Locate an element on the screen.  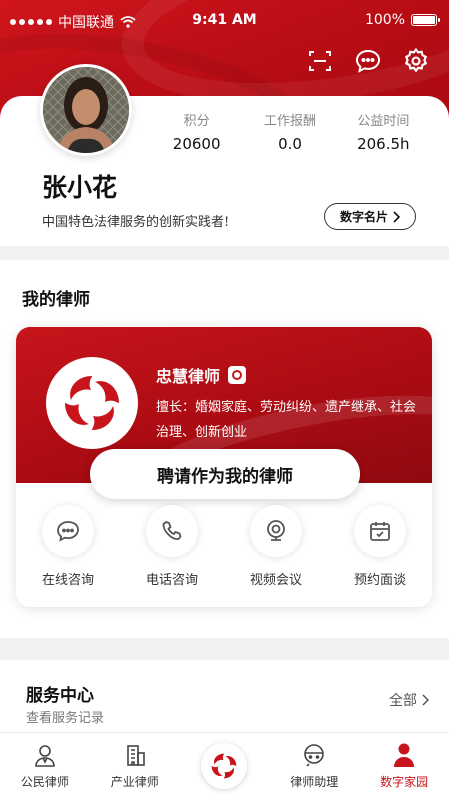
action-online-consult: 在线咨询 is located at coordinates (68, 546).